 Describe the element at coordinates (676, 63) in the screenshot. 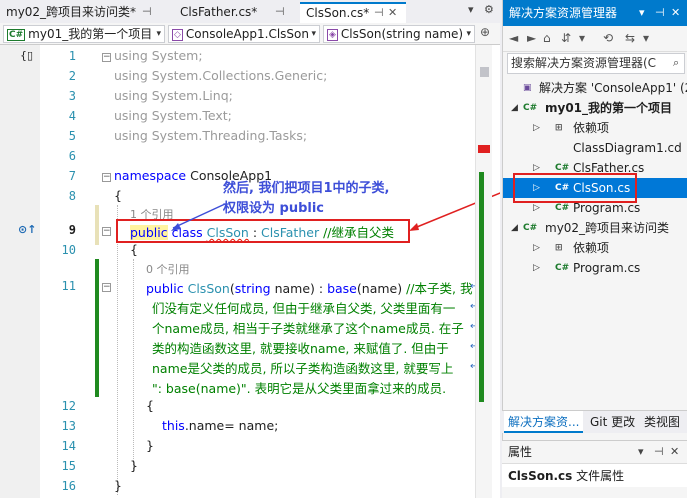

I see `search-icon: ⌕` at that location.